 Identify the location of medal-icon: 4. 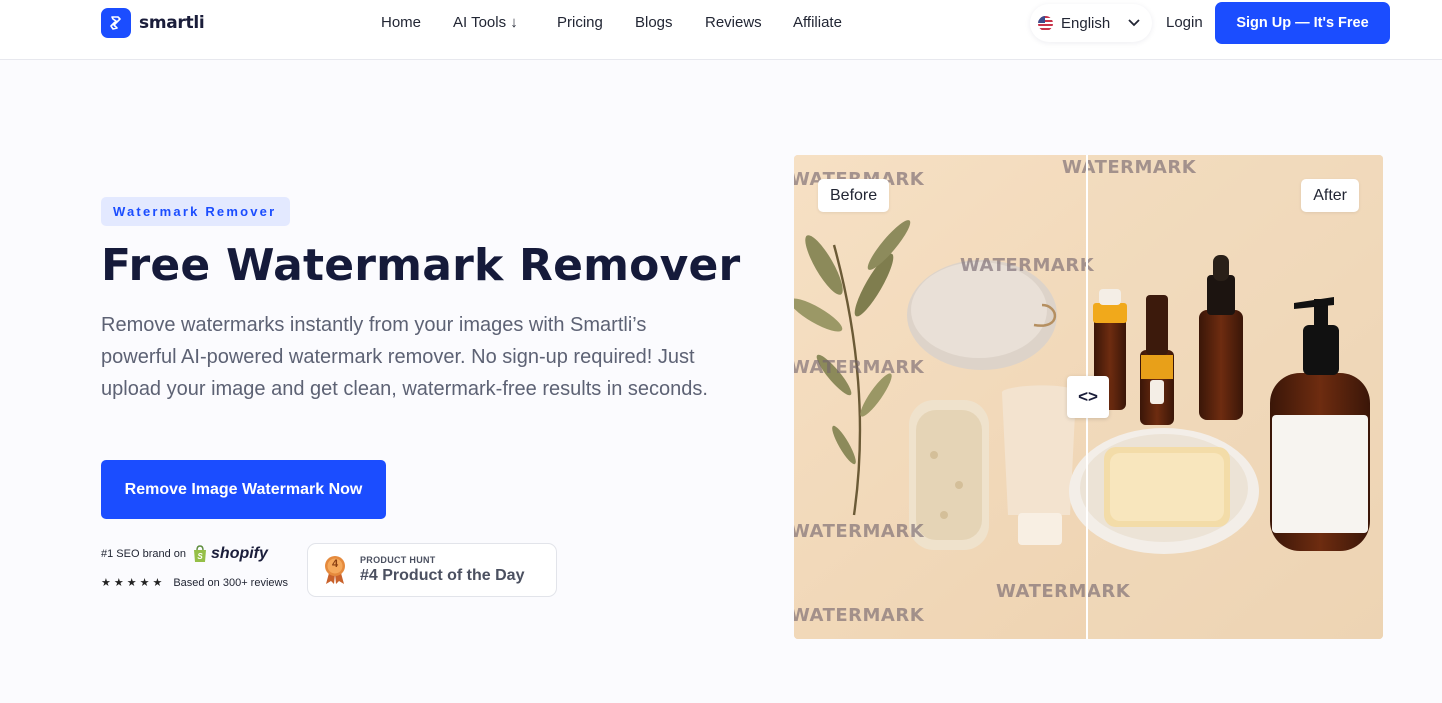
(335, 570).